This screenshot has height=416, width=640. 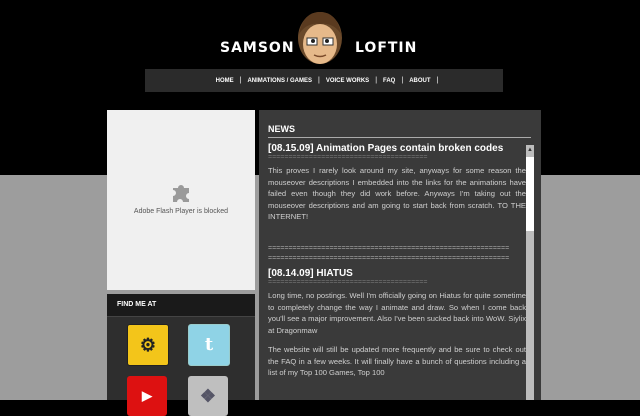 I want to click on news-heading: NEWS, so click(x=281, y=129).